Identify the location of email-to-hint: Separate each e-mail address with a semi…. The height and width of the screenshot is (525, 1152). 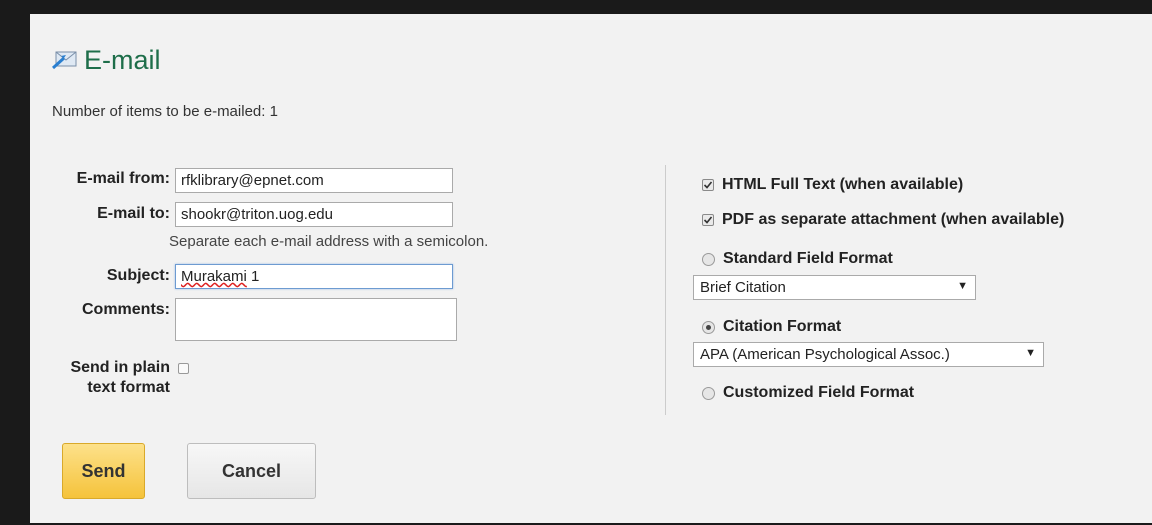
(329, 241).